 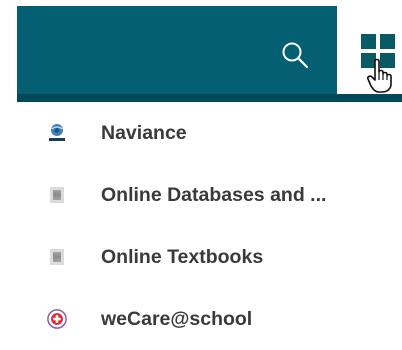 What do you see at coordinates (177, 318) in the screenshot?
I see `menu-item-label: weCare@school` at bounding box center [177, 318].